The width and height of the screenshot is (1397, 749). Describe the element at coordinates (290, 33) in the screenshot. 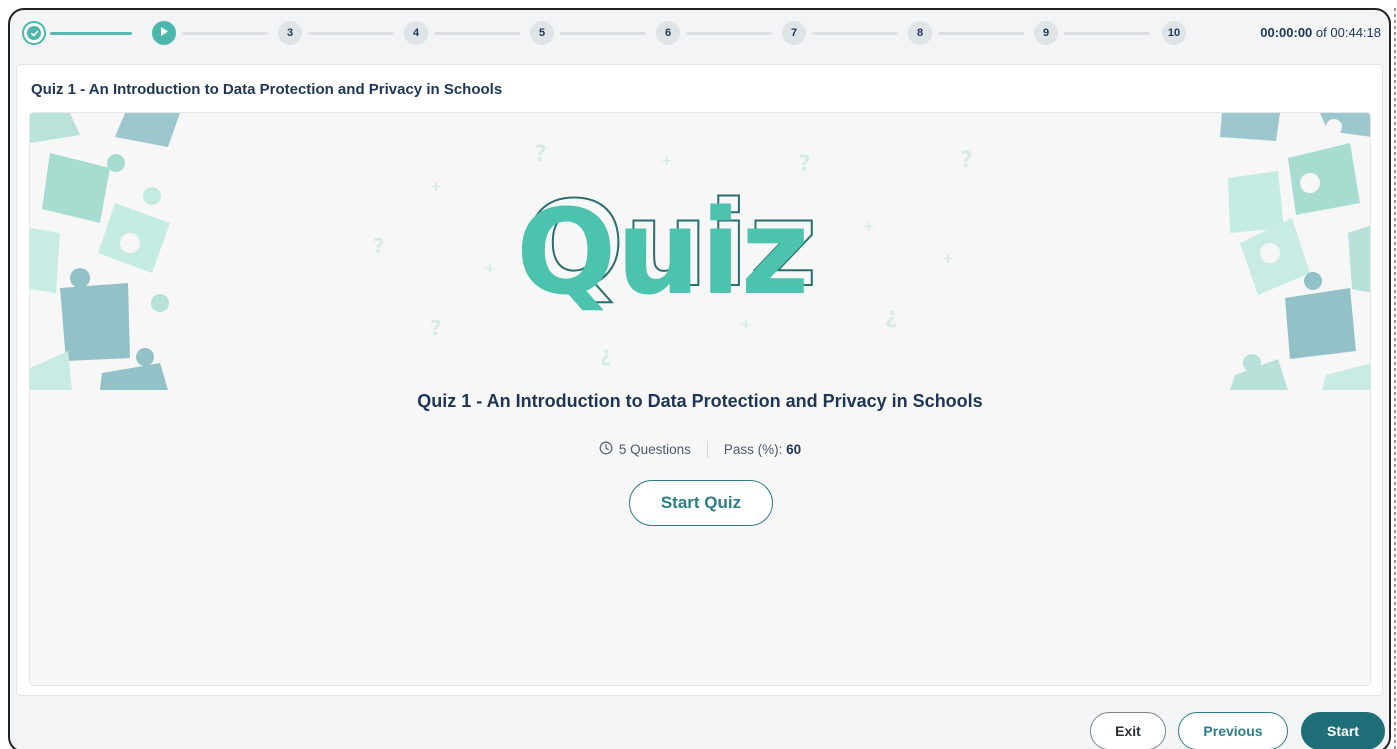

I see `step-3: 3` at that location.